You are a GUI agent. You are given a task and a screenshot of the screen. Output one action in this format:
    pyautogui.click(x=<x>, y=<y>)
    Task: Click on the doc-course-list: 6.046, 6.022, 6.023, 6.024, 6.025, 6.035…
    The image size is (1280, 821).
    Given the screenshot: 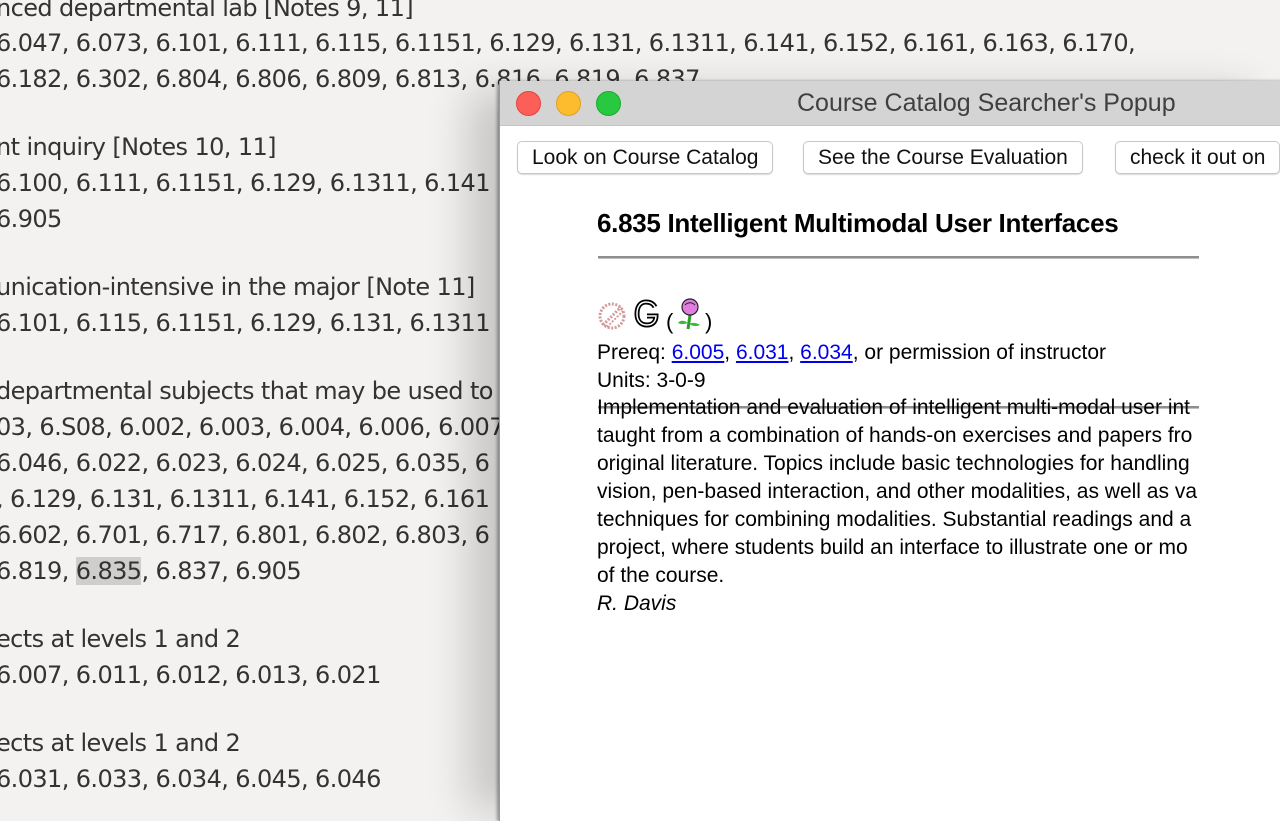 What is the action you would take?
    pyautogui.click(x=245, y=463)
    